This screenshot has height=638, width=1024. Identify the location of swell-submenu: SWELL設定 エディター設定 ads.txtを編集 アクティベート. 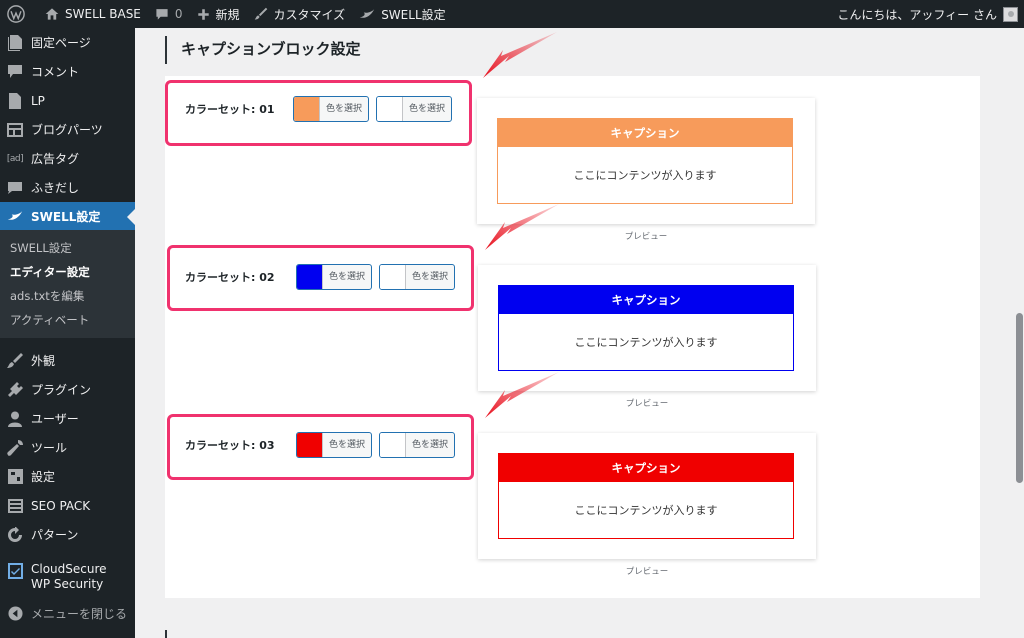
(67, 284).